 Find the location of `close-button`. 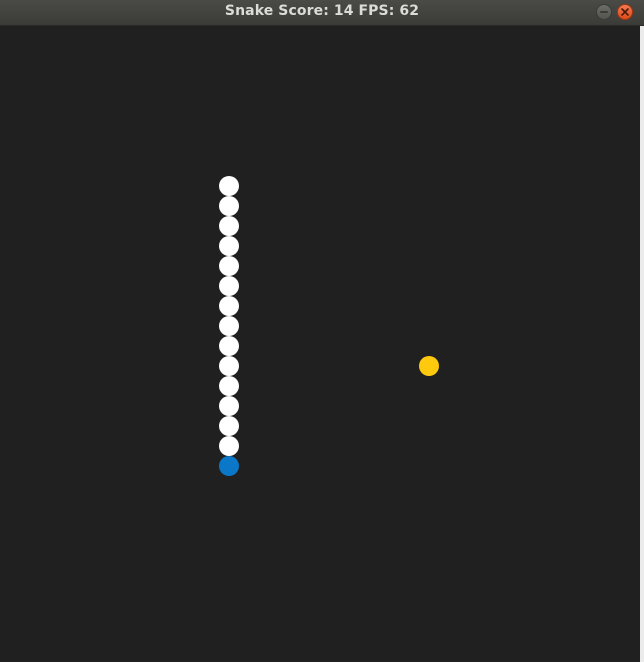

close-button is located at coordinates (625, 12).